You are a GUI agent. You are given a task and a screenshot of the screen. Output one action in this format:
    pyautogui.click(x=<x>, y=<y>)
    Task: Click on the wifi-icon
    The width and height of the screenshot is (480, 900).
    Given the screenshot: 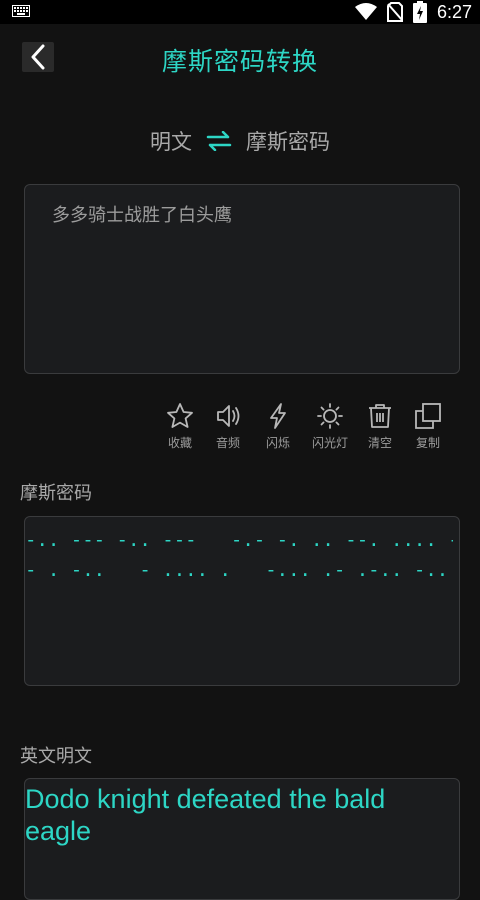 What is the action you would take?
    pyautogui.click(x=365, y=11)
    